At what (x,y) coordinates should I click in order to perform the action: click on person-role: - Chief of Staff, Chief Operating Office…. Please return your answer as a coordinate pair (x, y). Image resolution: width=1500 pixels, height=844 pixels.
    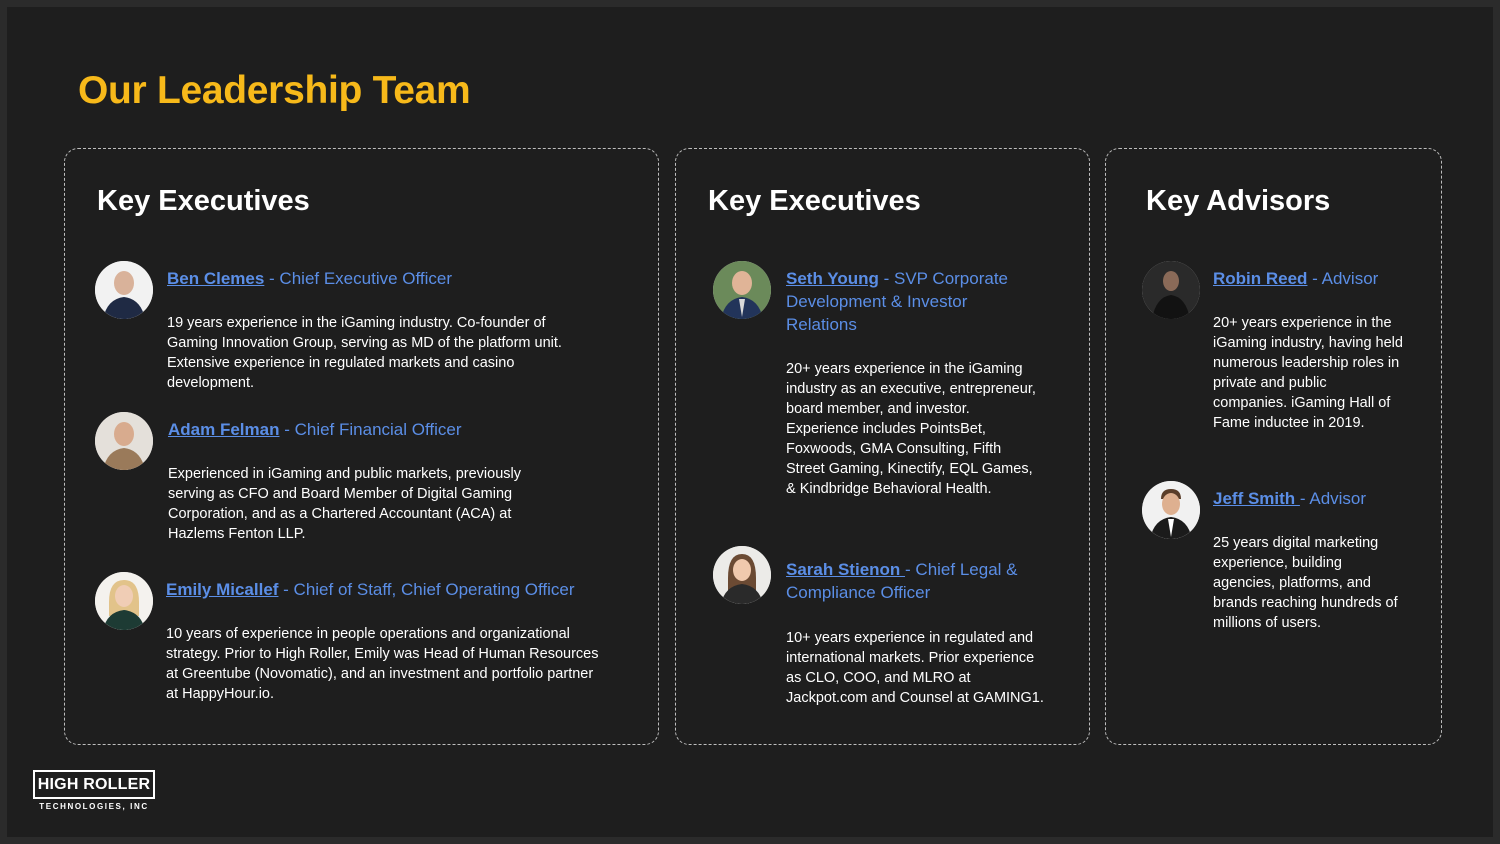
    Looking at the image, I should click on (426, 589).